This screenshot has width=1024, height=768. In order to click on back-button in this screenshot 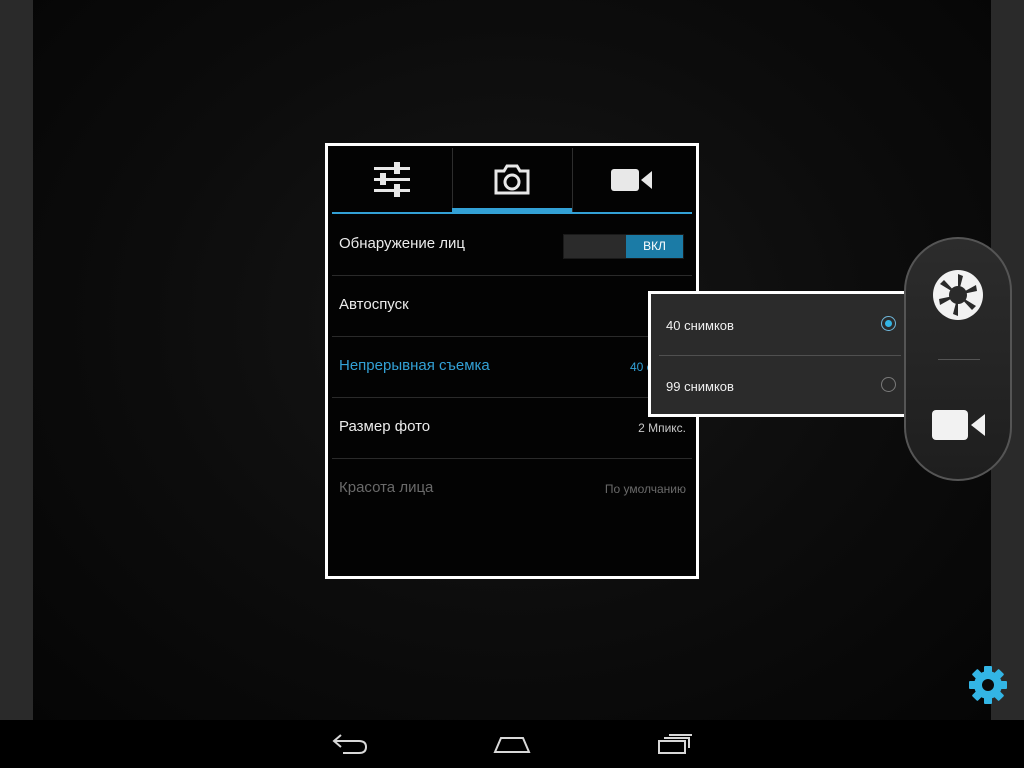, I will do `click(350, 744)`.